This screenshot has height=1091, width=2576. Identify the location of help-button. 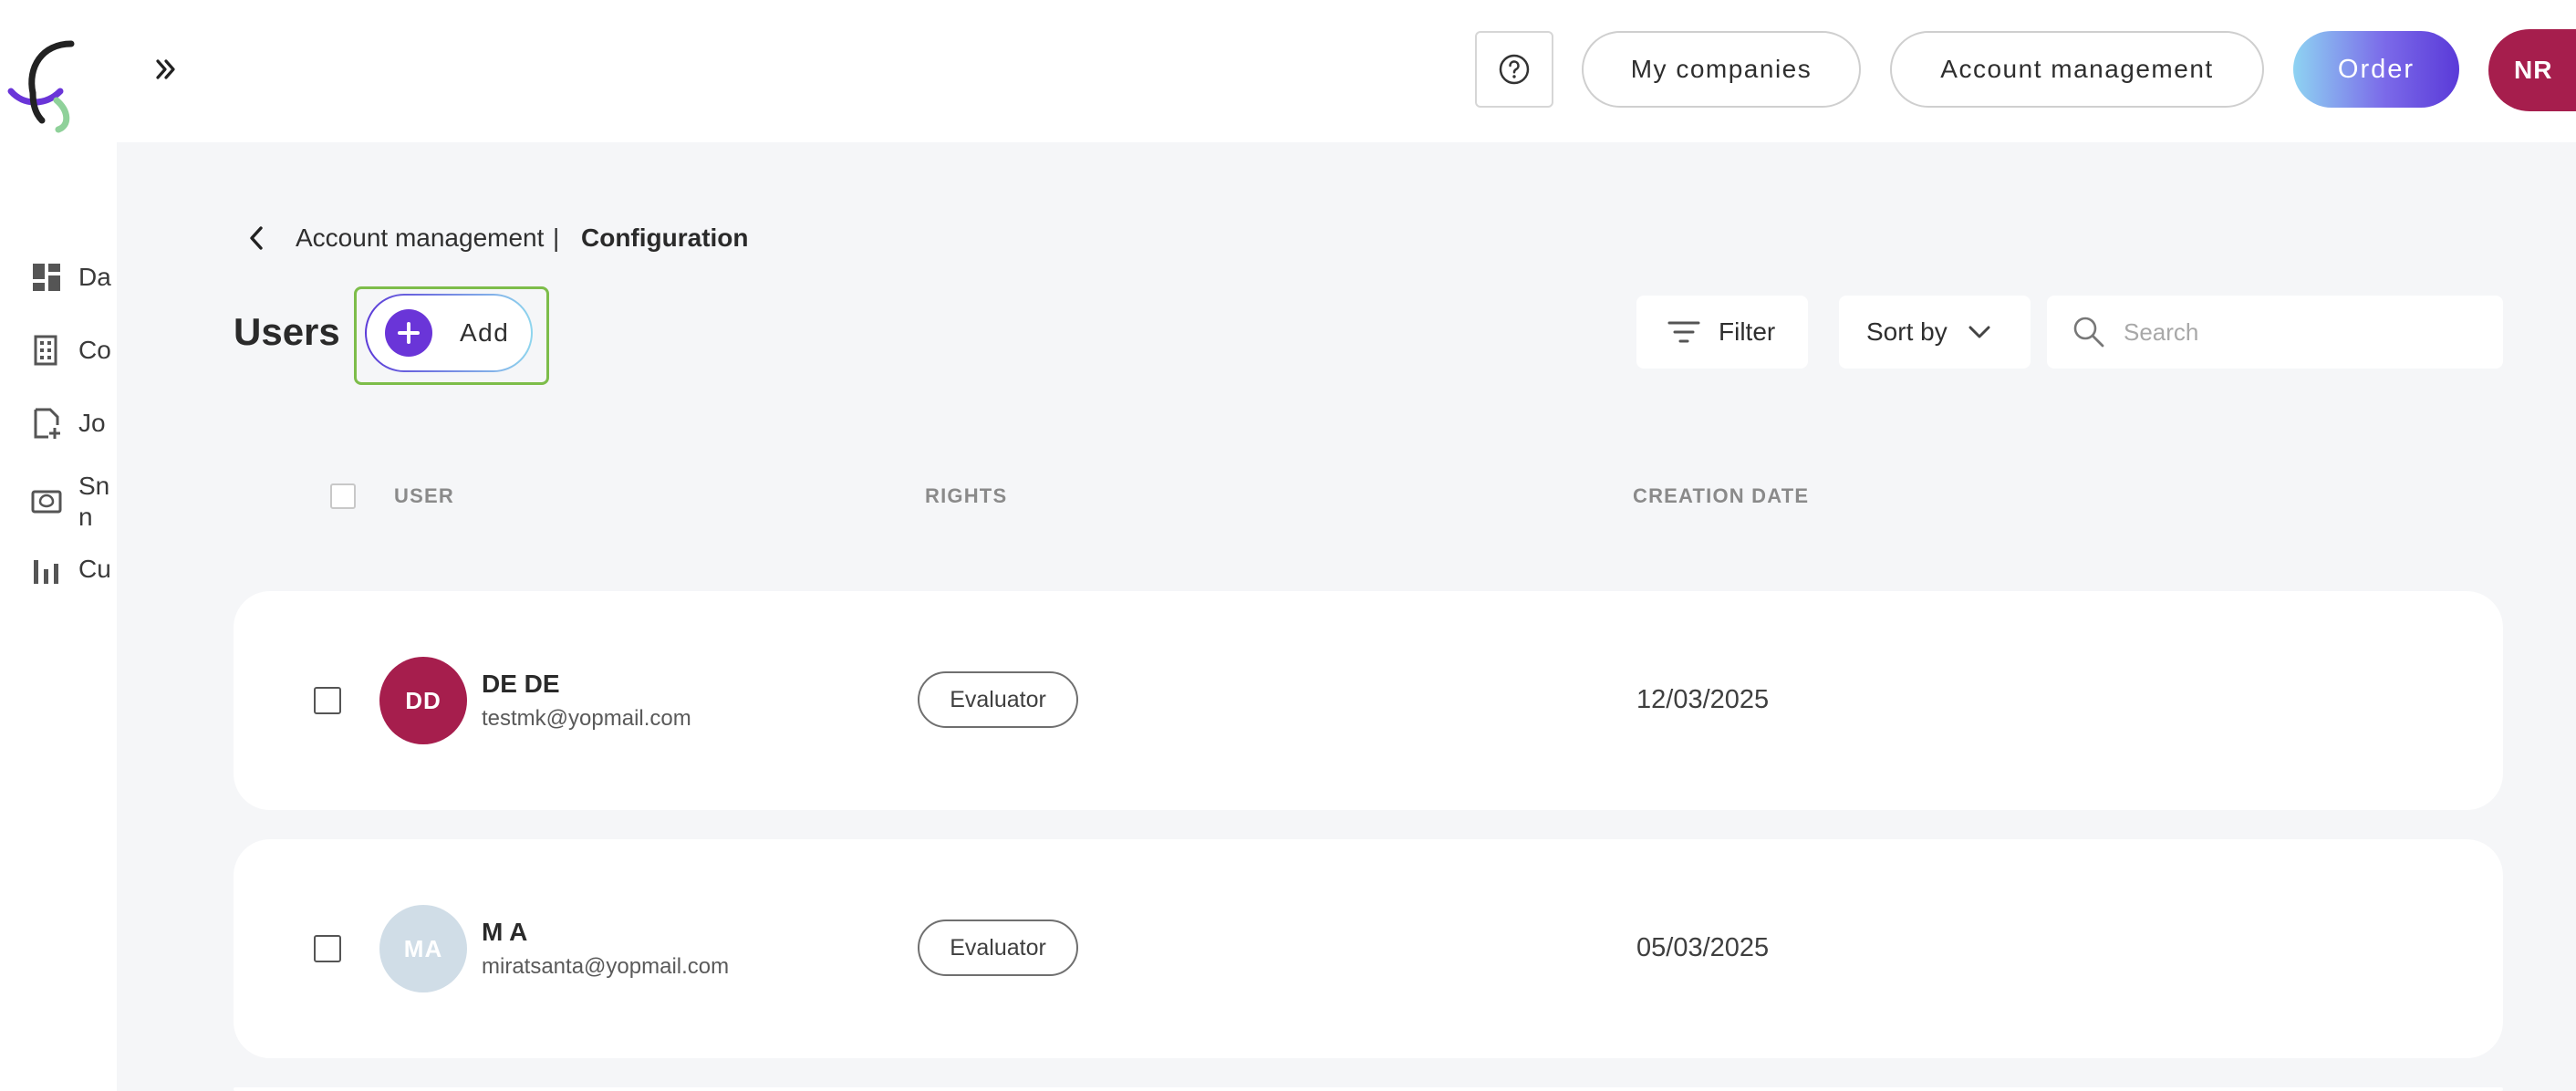
(1514, 69).